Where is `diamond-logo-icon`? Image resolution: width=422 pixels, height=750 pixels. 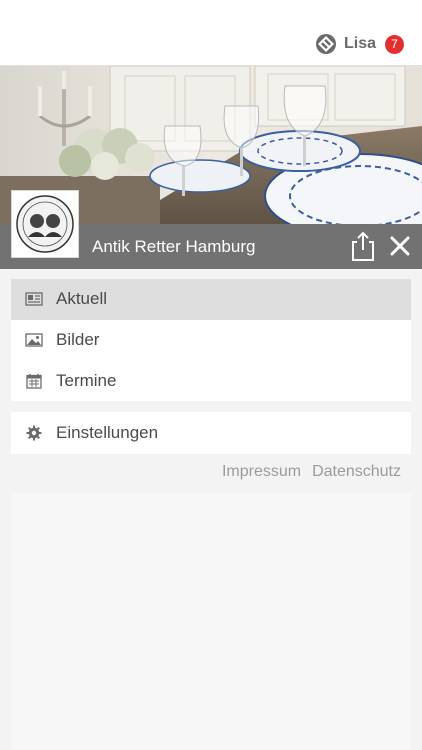
diamond-logo-icon is located at coordinates (325, 44).